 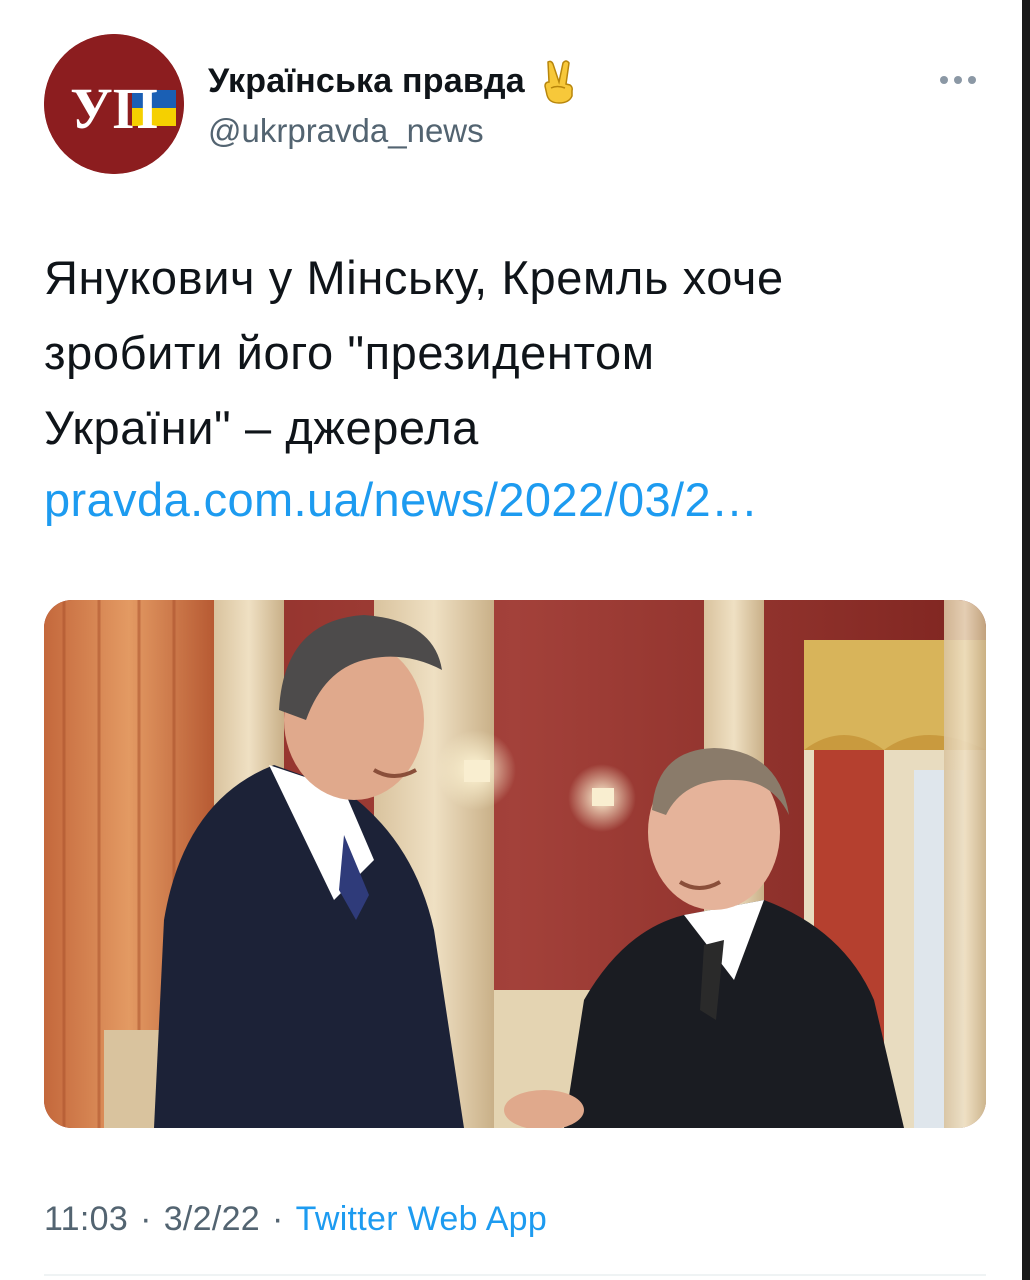 What do you see at coordinates (421, 1219) in the screenshot?
I see `tweet-source-link: Twitter Web App` at bounding box center [421, 1219].